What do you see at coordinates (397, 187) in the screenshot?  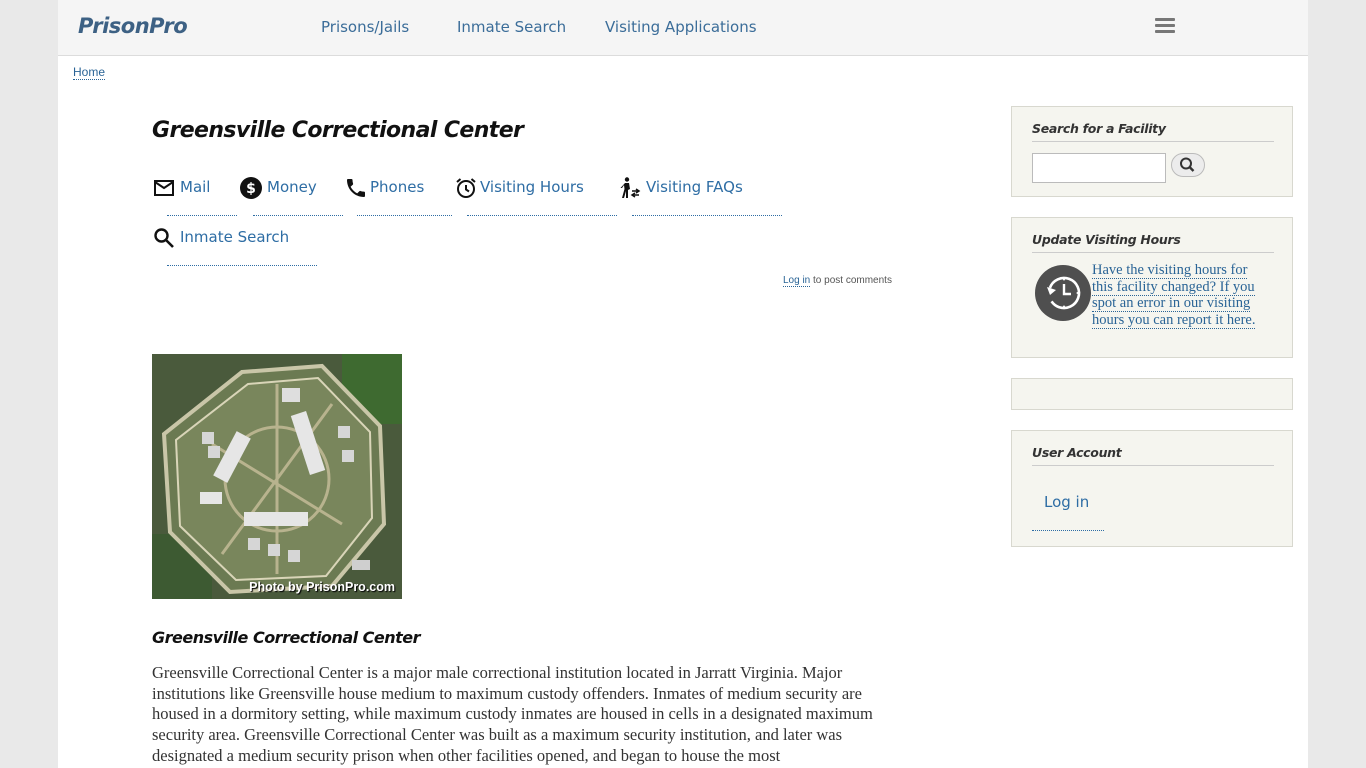 I see `tab-phones-label: Phones` at bounding box center [397, 187].